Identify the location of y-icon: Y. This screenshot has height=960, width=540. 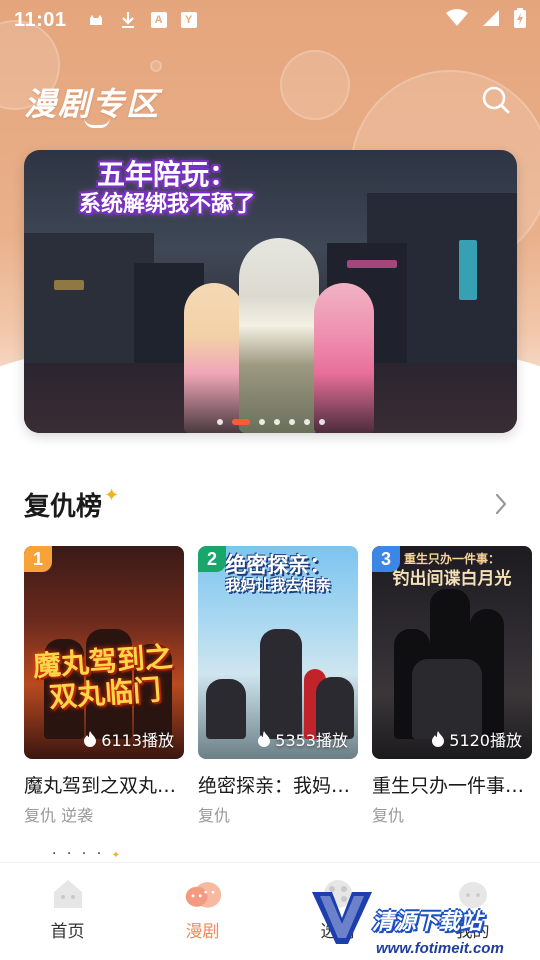
(188, 20).